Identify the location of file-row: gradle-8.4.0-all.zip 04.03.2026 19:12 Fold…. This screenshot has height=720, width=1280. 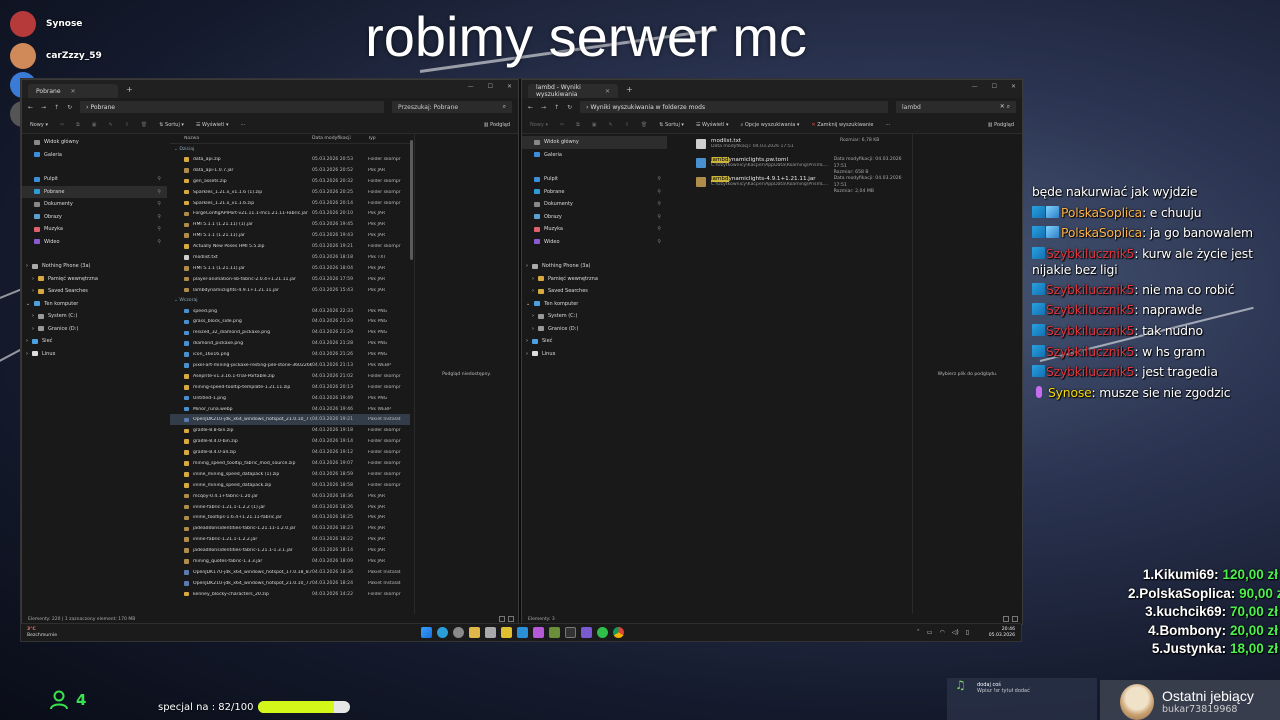
(290, 452).